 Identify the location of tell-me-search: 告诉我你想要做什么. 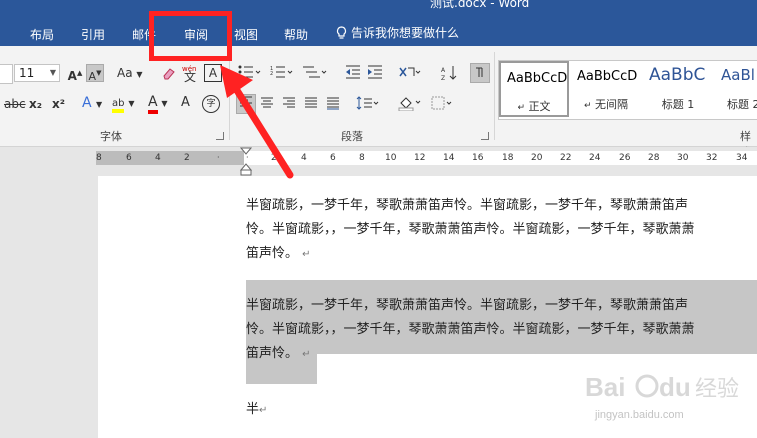
(397, 32).